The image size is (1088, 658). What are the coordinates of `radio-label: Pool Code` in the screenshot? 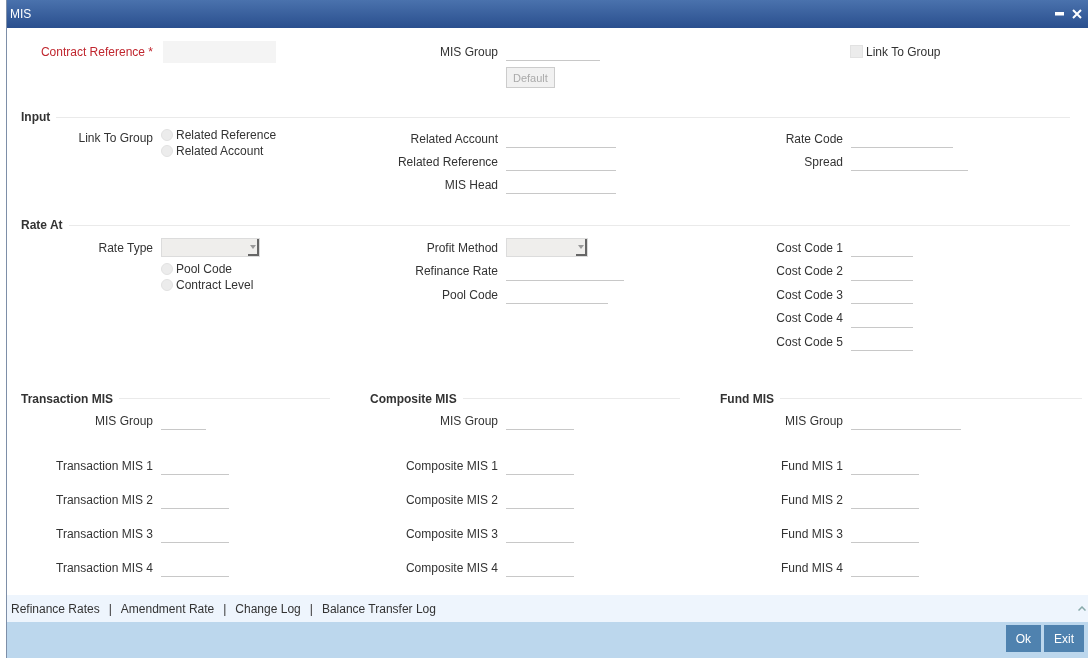 It's located at (204, 268).